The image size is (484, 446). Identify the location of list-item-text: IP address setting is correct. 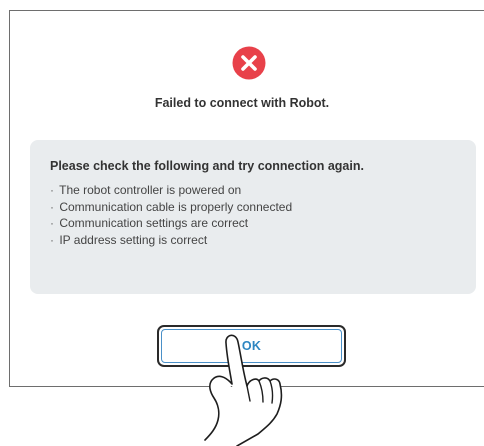
(133, 239).